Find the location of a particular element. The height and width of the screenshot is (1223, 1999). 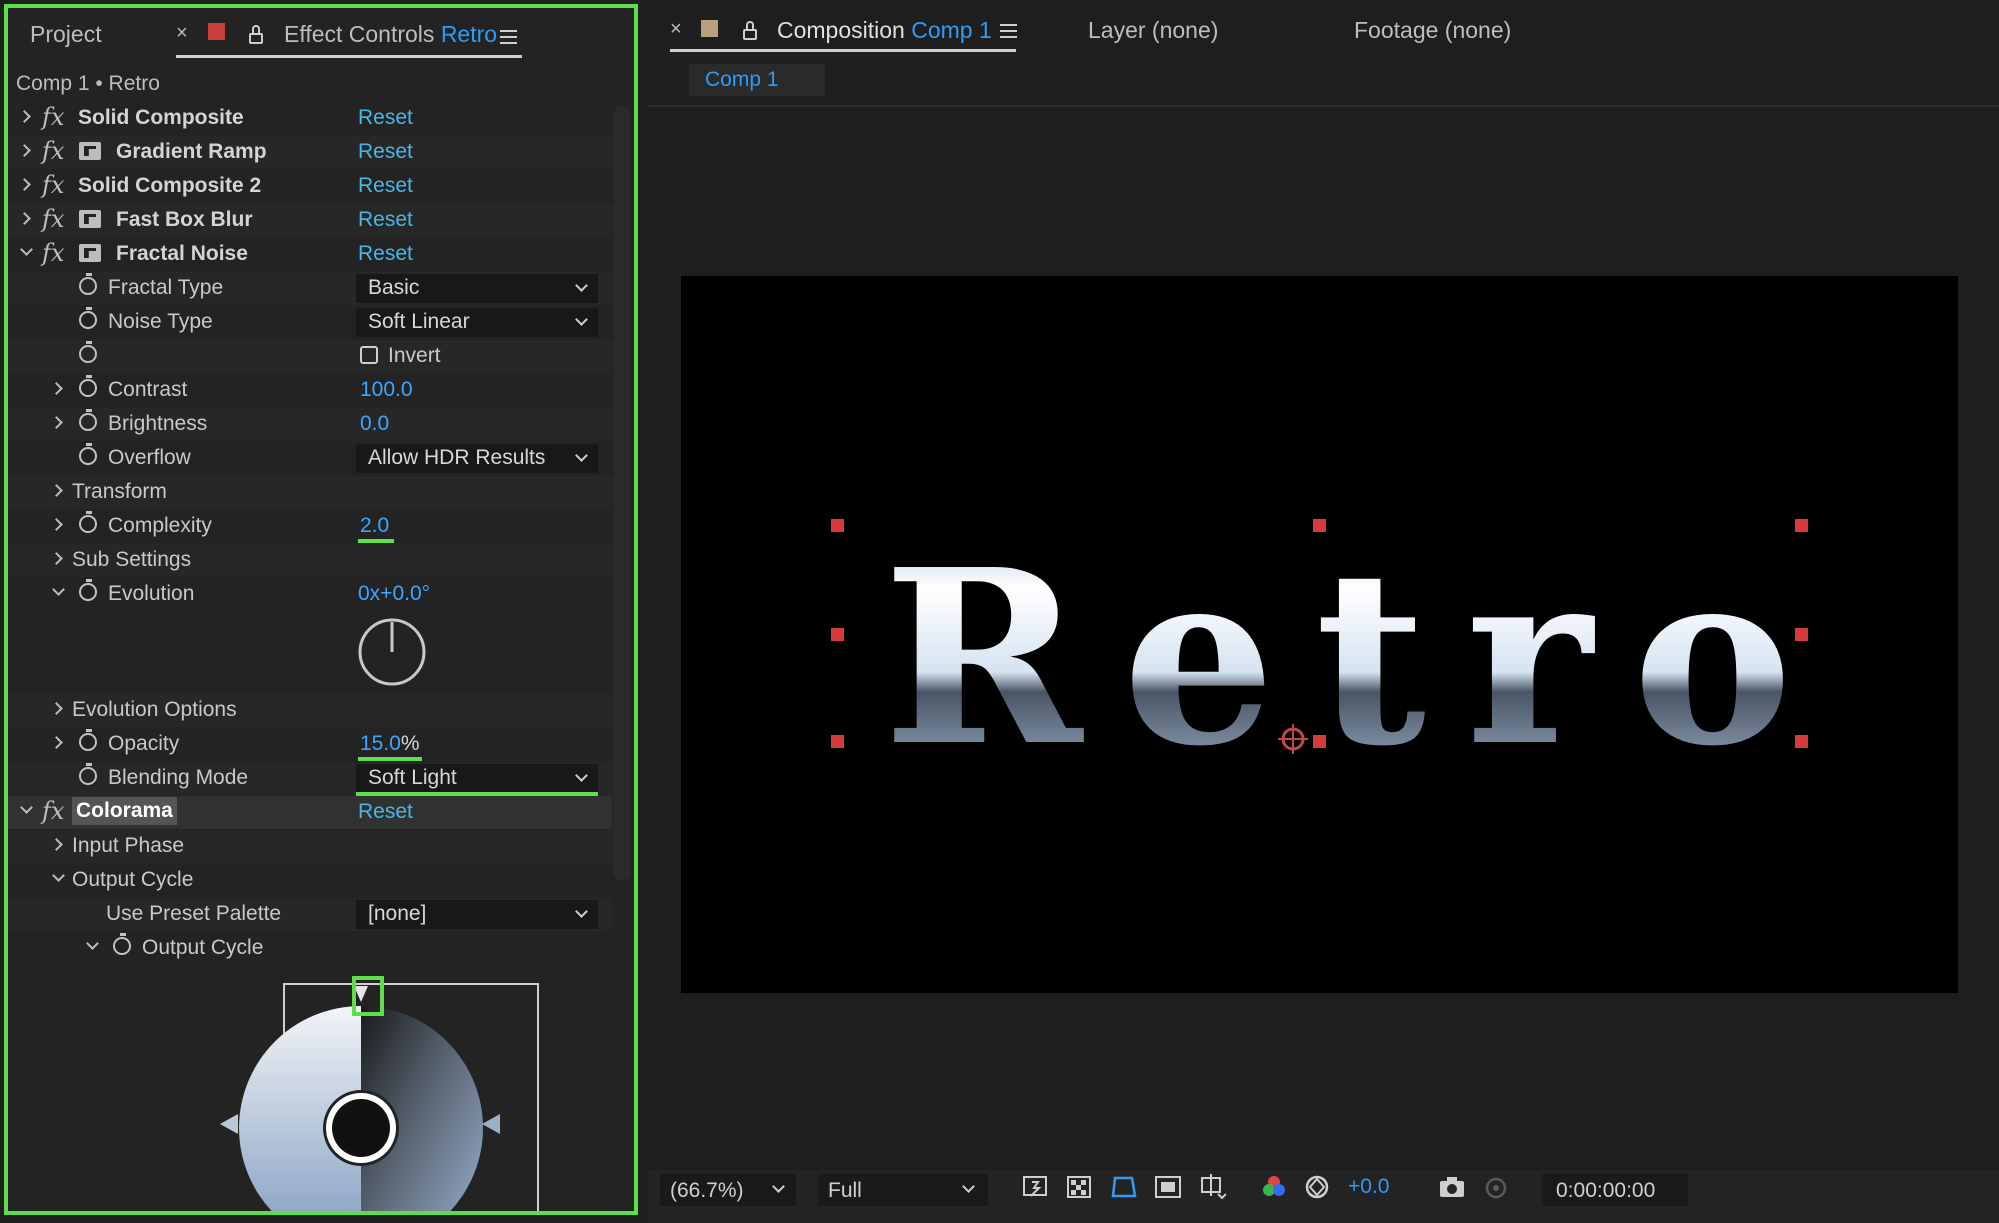

exposure-value: +0.0 is located at coordinates (1368, 1187).